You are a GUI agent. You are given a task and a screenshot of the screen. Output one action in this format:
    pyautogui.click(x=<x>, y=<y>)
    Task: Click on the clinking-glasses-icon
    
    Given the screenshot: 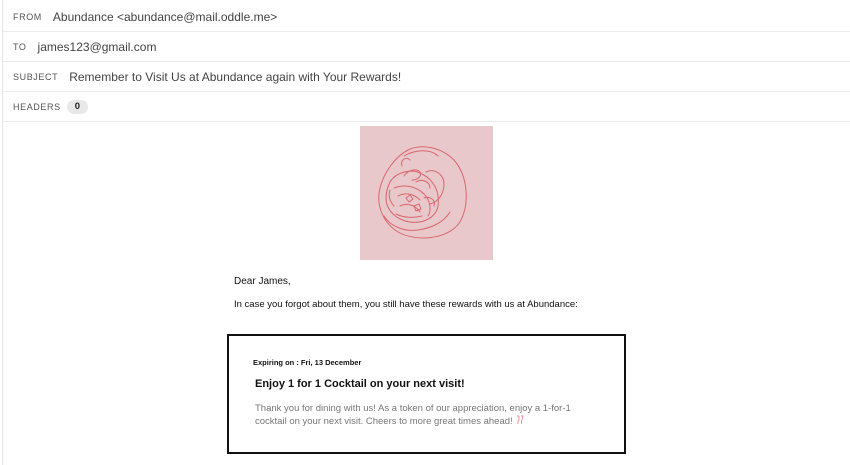 What is the action you would take?
    pyautogui.click(x=520, y=420)
    